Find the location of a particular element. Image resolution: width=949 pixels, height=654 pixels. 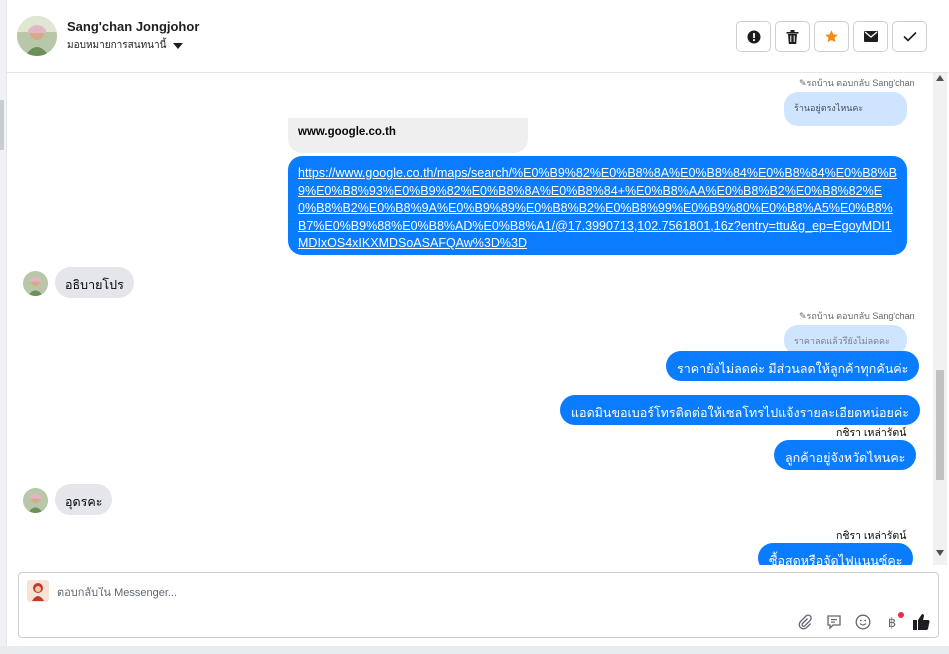

alert-icon is located at coordinates (753, 36).